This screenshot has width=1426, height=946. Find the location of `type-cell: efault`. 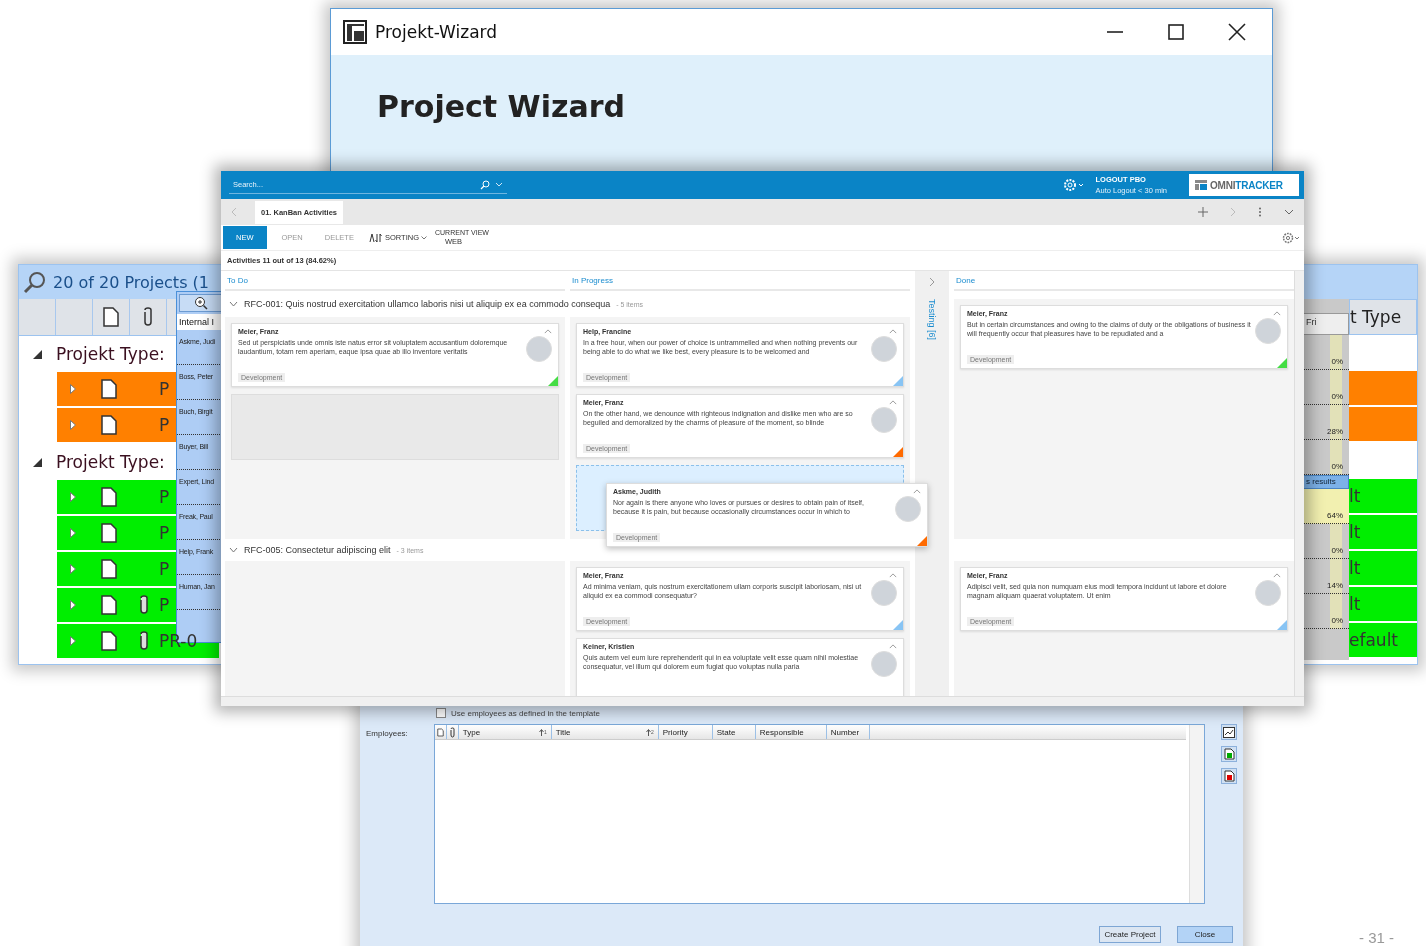

type-cell: efault is located at coordinates (1383, 640).